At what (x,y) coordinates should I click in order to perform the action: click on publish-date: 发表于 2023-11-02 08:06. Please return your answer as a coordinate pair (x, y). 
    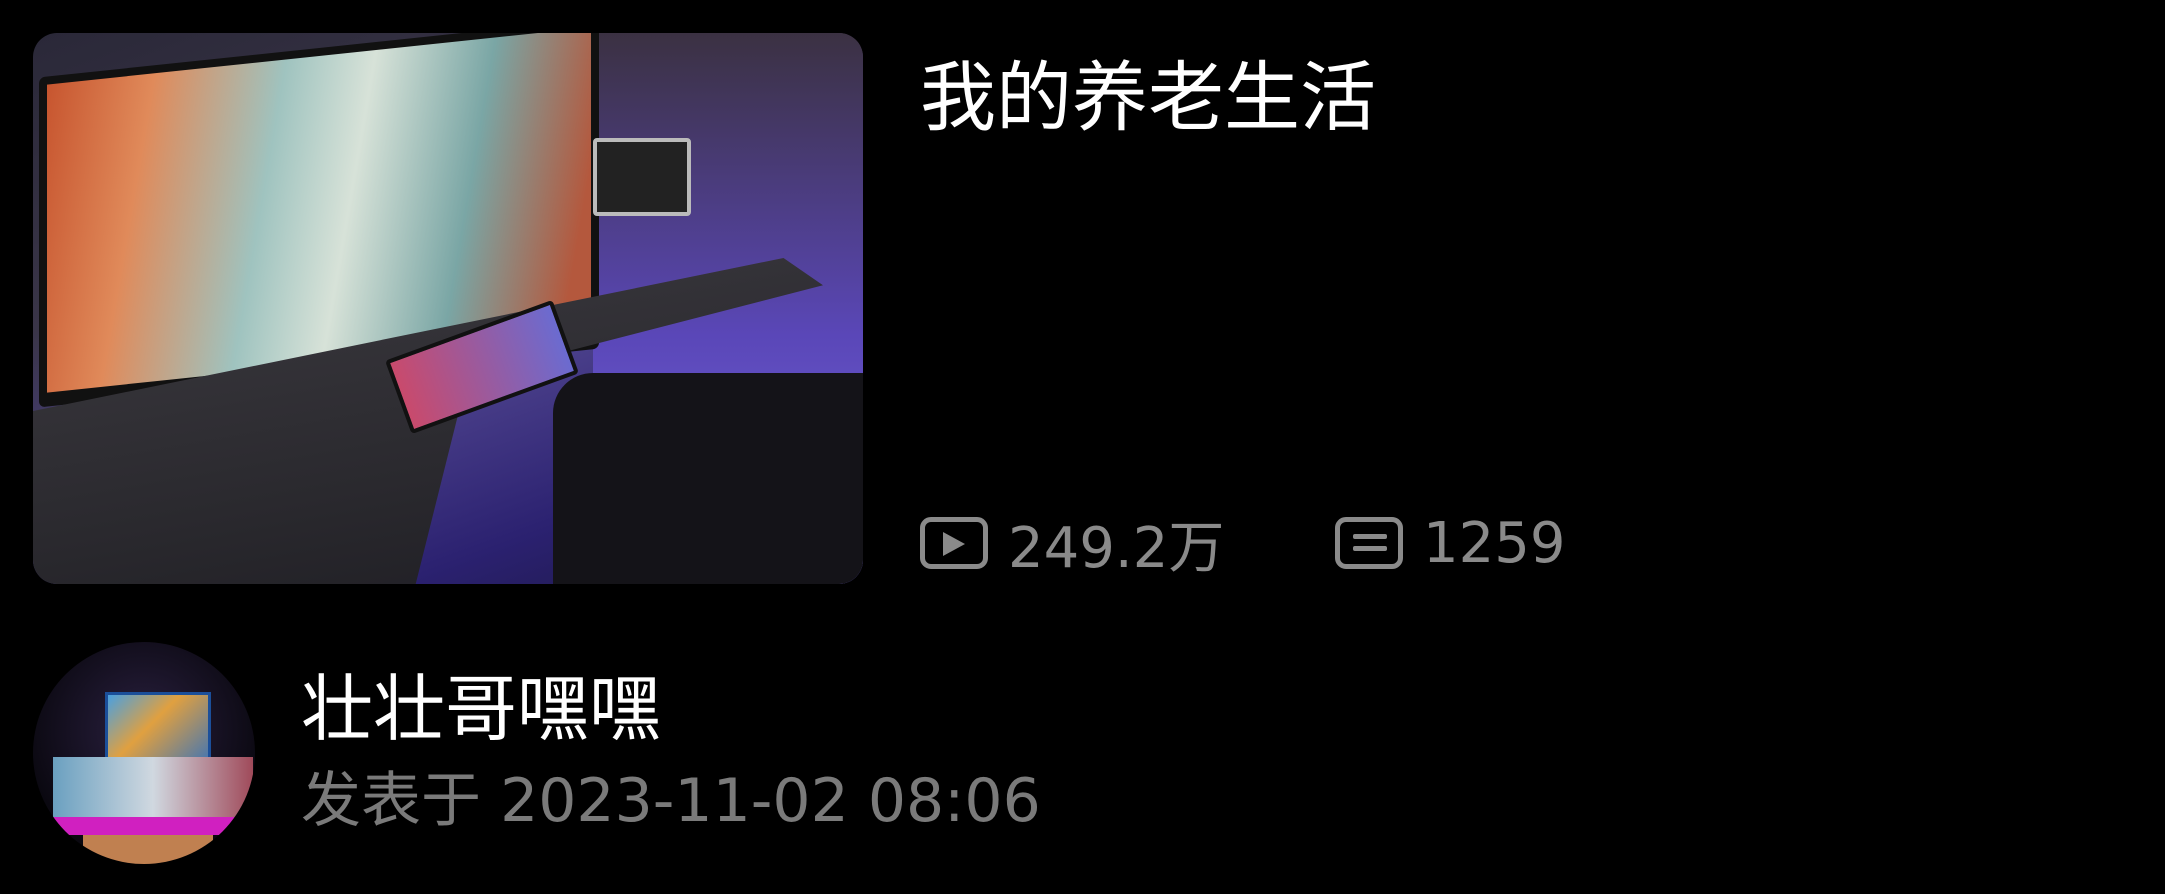
    Looking at the image, I should click on (671, 801).